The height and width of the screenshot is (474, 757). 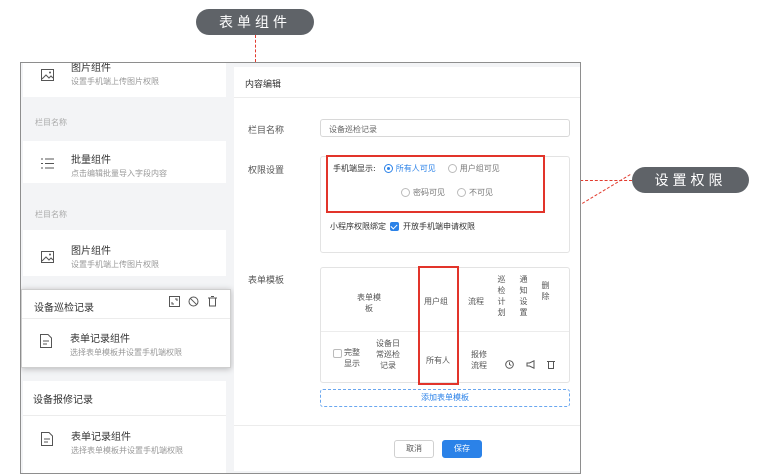 I want to click on block-title: 设备巡检记录, so click(x=64, y=308).